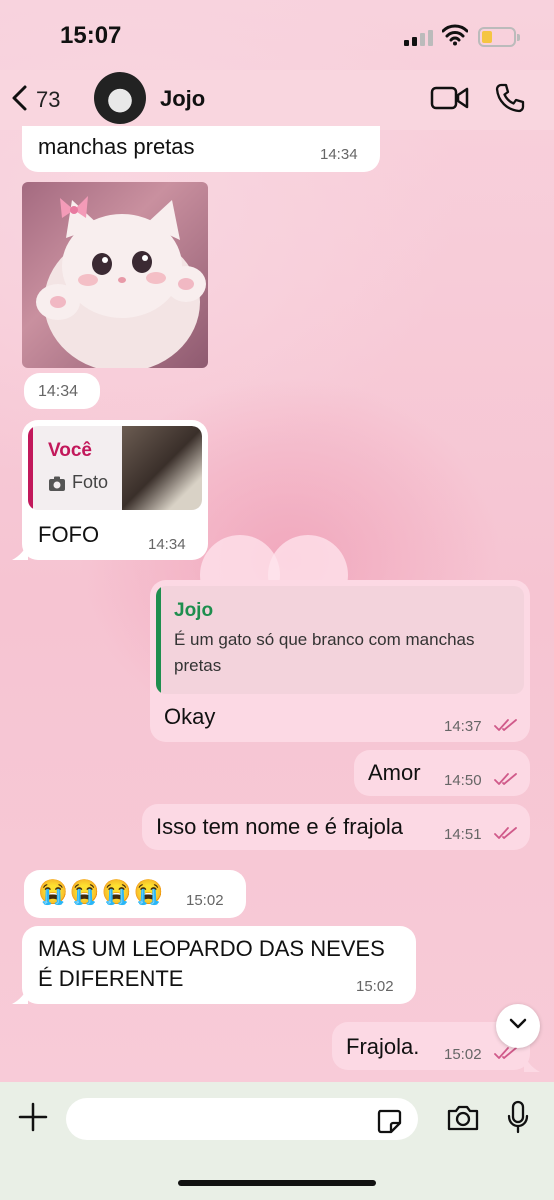 The width and height of the screenshot is (554, 1200). I want to click on sticker-icon, so click(389, 1123).